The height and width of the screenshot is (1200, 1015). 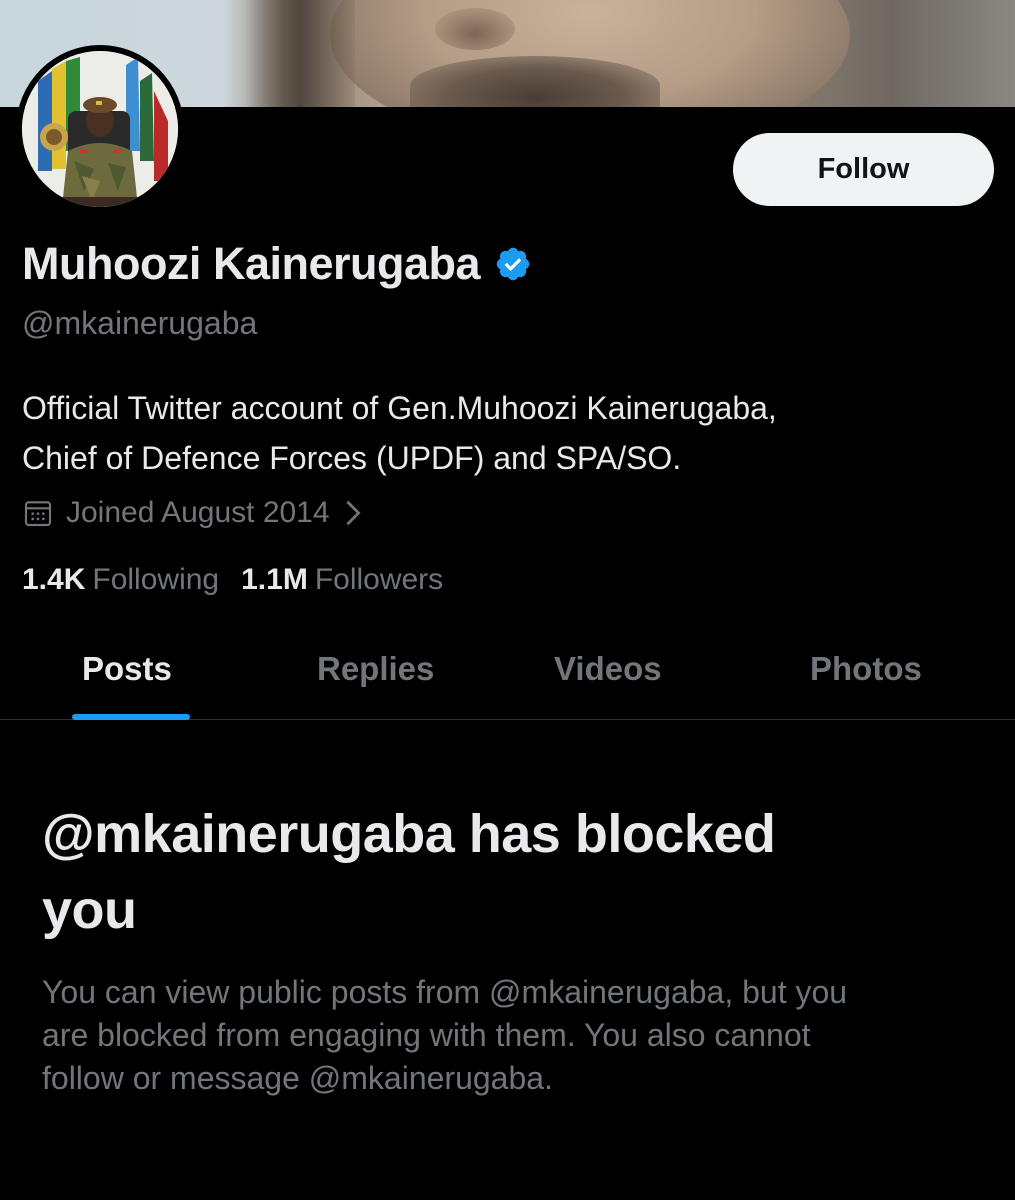 What do you see at coordinates (127, 669) in the screenshot?
I see `tab-posts: Posts` at bounding box center [127, 669].